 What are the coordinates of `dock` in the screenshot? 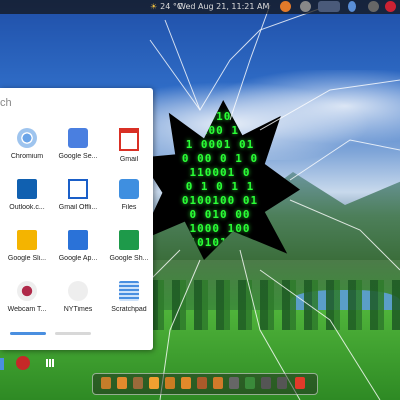 It's located at (205, 384).